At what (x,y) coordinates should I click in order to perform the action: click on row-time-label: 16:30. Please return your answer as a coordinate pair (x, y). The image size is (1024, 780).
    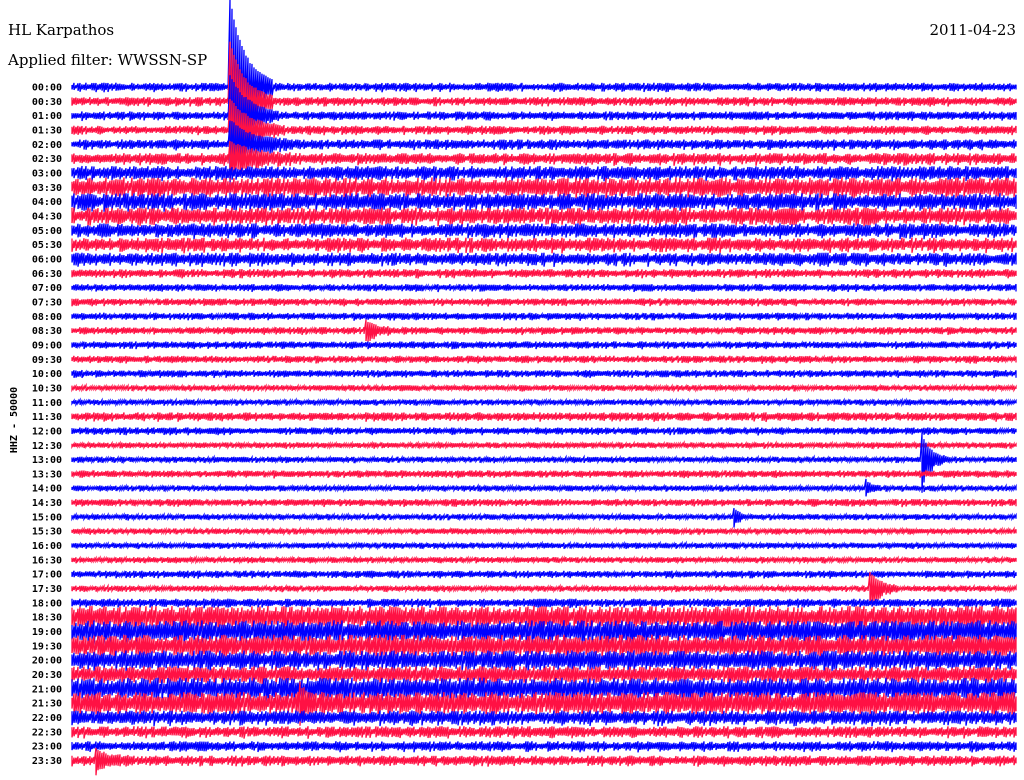
    Looking at the image, I should click on (47, 560).